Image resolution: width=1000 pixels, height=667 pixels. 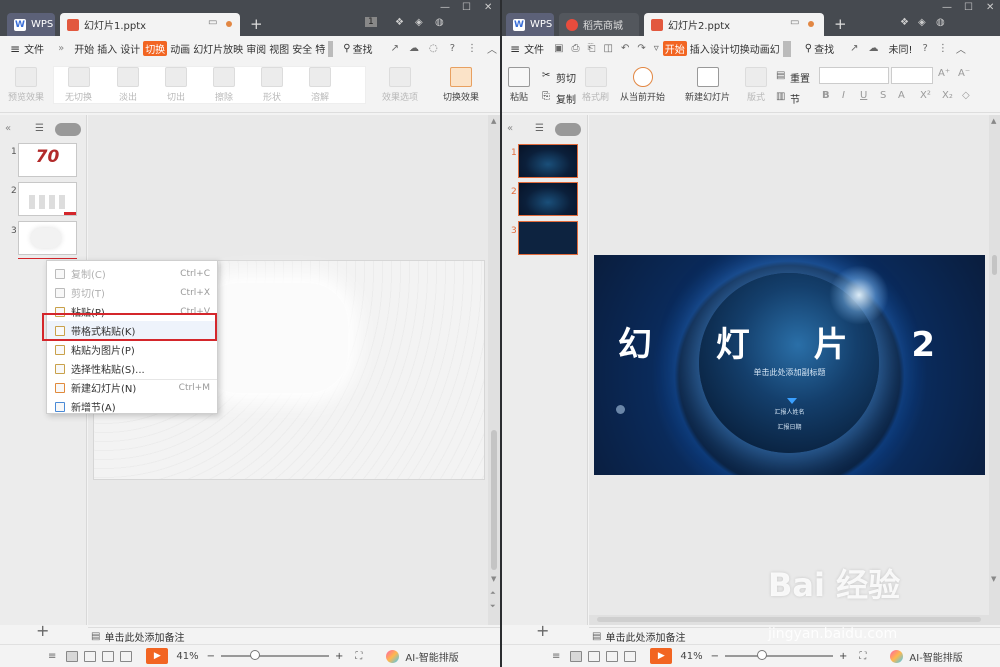 What do you see at coordinates (966, 95) in the screenshot?
I see `clear-format-button: ◇` at bounding box center [966, 95].